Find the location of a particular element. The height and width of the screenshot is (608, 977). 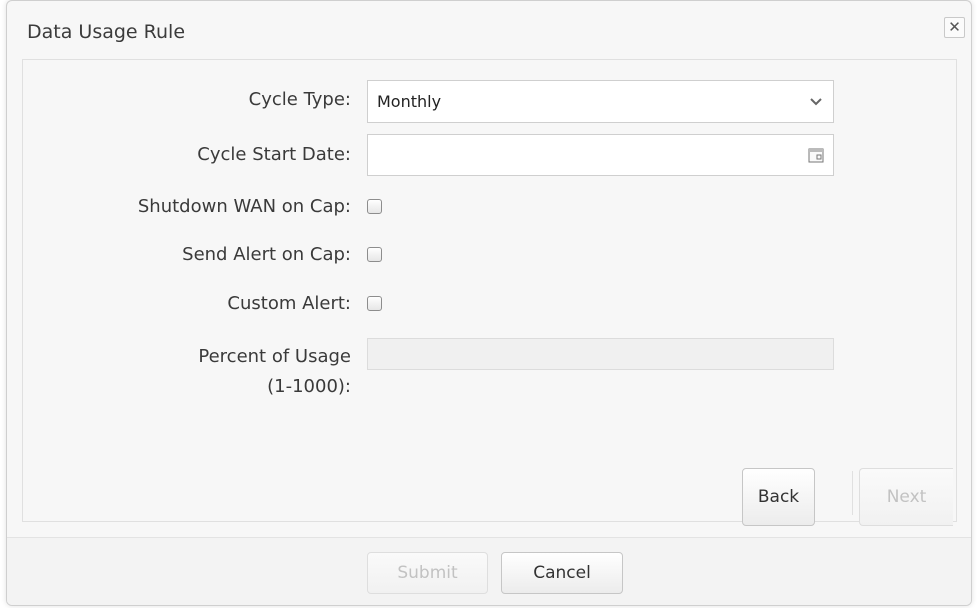

next-button: Next is located at coordinates (906, 497).